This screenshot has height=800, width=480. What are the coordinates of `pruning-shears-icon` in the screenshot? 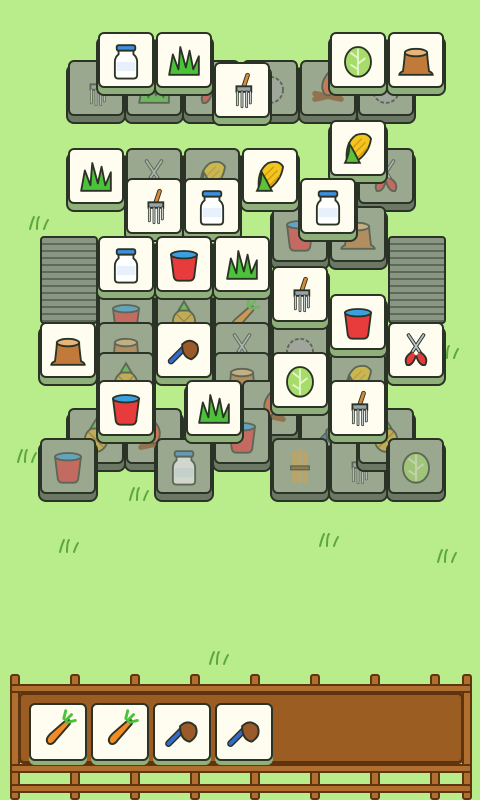 It's located at (416, 350).